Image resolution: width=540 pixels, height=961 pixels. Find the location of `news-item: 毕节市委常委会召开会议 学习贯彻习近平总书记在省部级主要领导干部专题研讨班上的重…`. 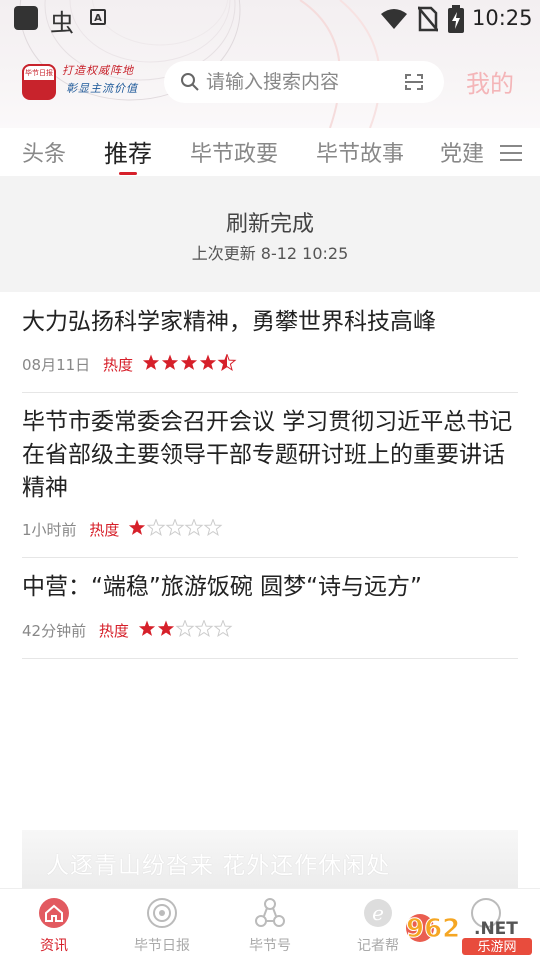

news-item: 毕节市委常委会召开会议 学习贯彻习近平总书记在省部级主要领导干部专题研讨班上的重… is located at coordinates (270, 482).